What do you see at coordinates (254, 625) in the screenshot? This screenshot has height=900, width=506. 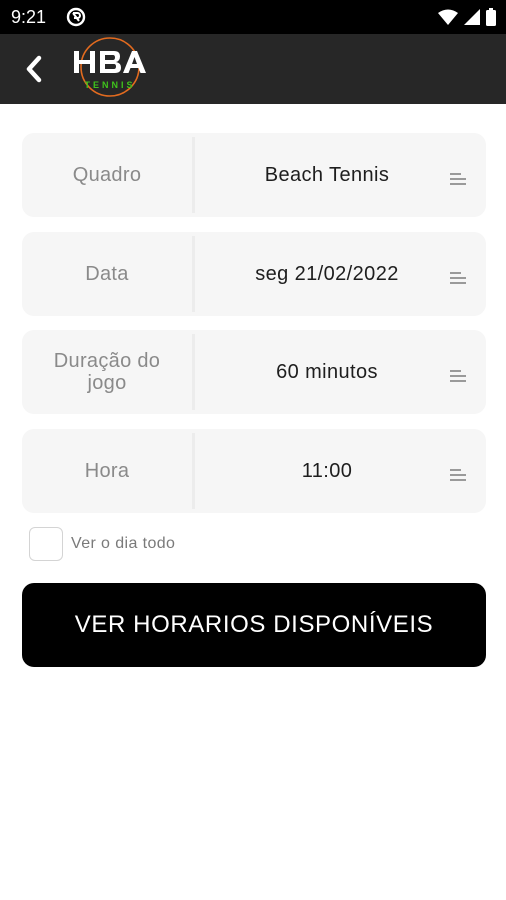 I see `see-available-times-button: VER HORARIOS DISPONÍVEIS` at bounding box center [254, 625].